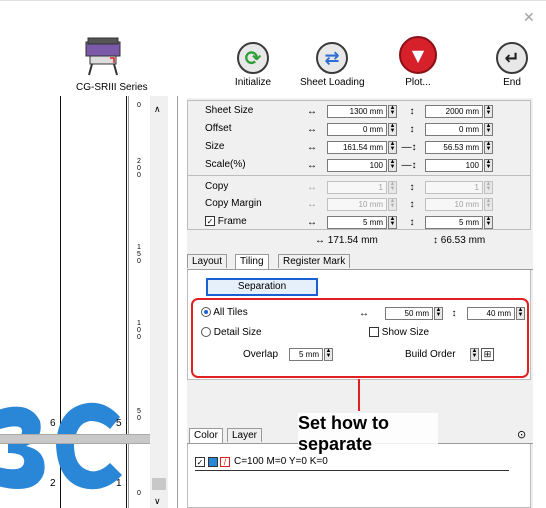  What do you see at coordinates (454, 222) in the screenshot?
I see `frame-y-field: 5 mm` at bounding box center [454, 222].